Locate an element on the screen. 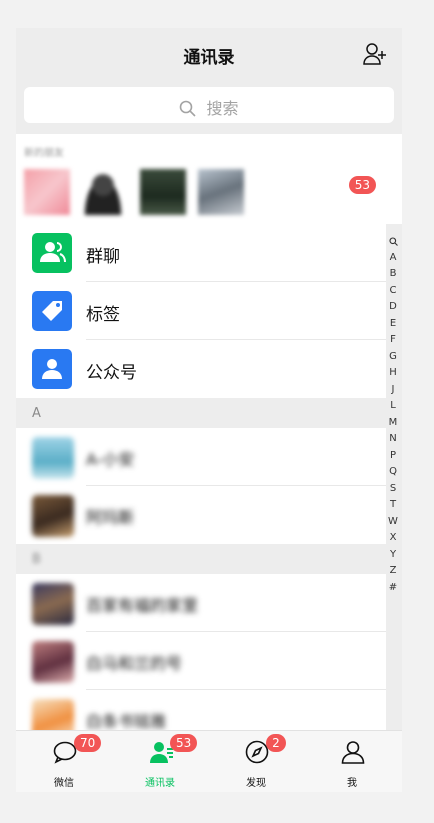  tab-chats: 70 微信 is located at coordinates (64, 761).